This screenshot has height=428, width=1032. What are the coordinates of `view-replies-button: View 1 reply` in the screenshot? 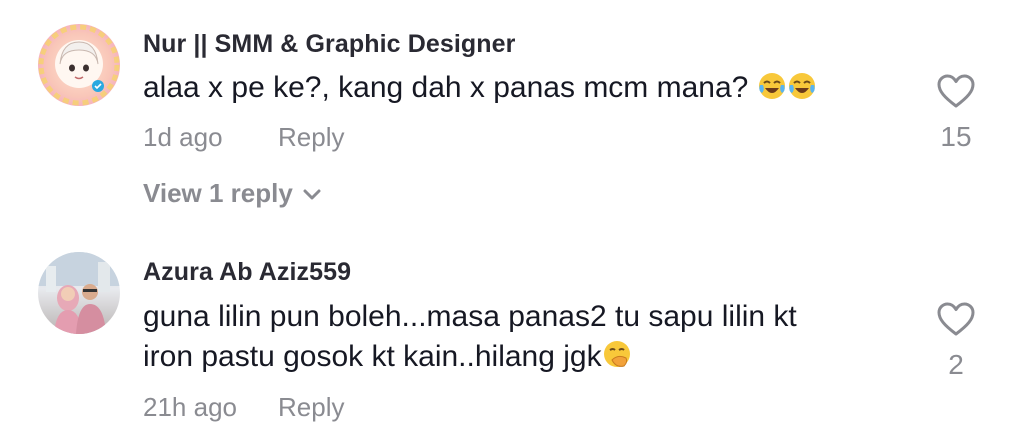 It's located at (232, 193).